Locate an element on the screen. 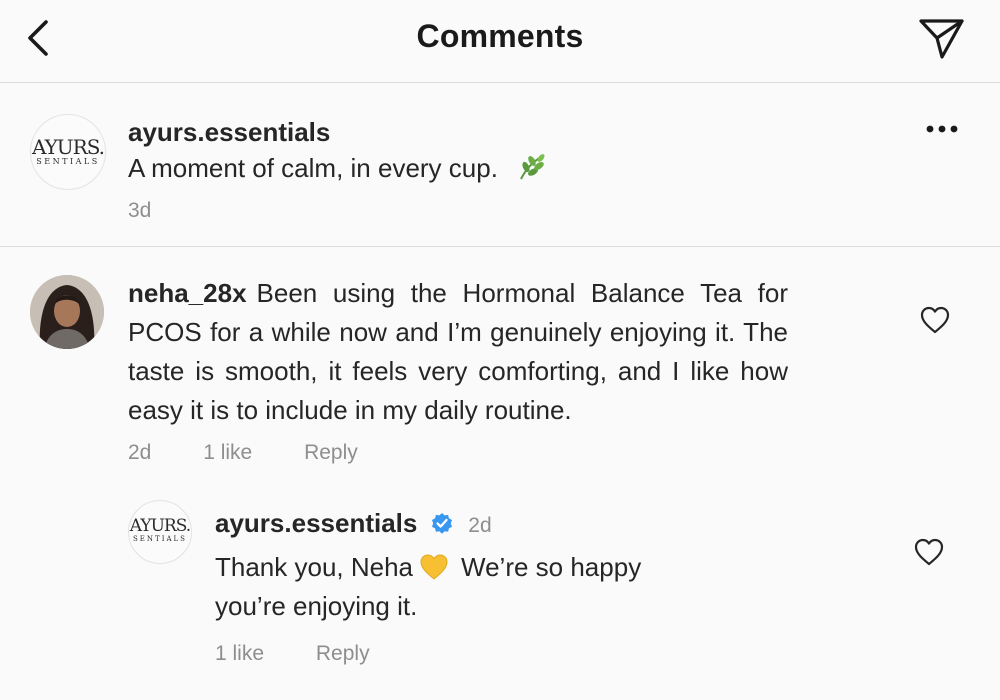 The image size is (1000, 700). comment-timestamp: 2d is located at coordinates (140, 452).